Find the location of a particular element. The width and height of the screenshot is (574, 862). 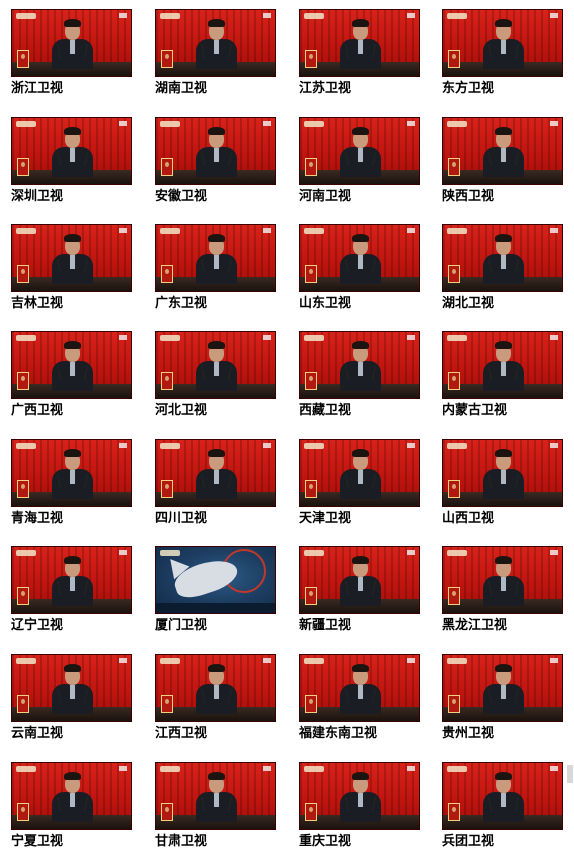

channel-card: 宁夏卫视 is located at coordinates (72, 812).